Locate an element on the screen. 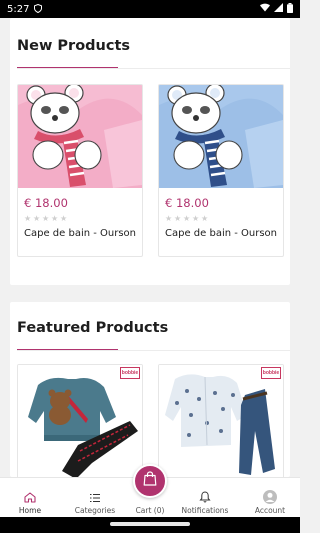 The image size is (320, 533). signal-icon is located at coordinates (278, 9).